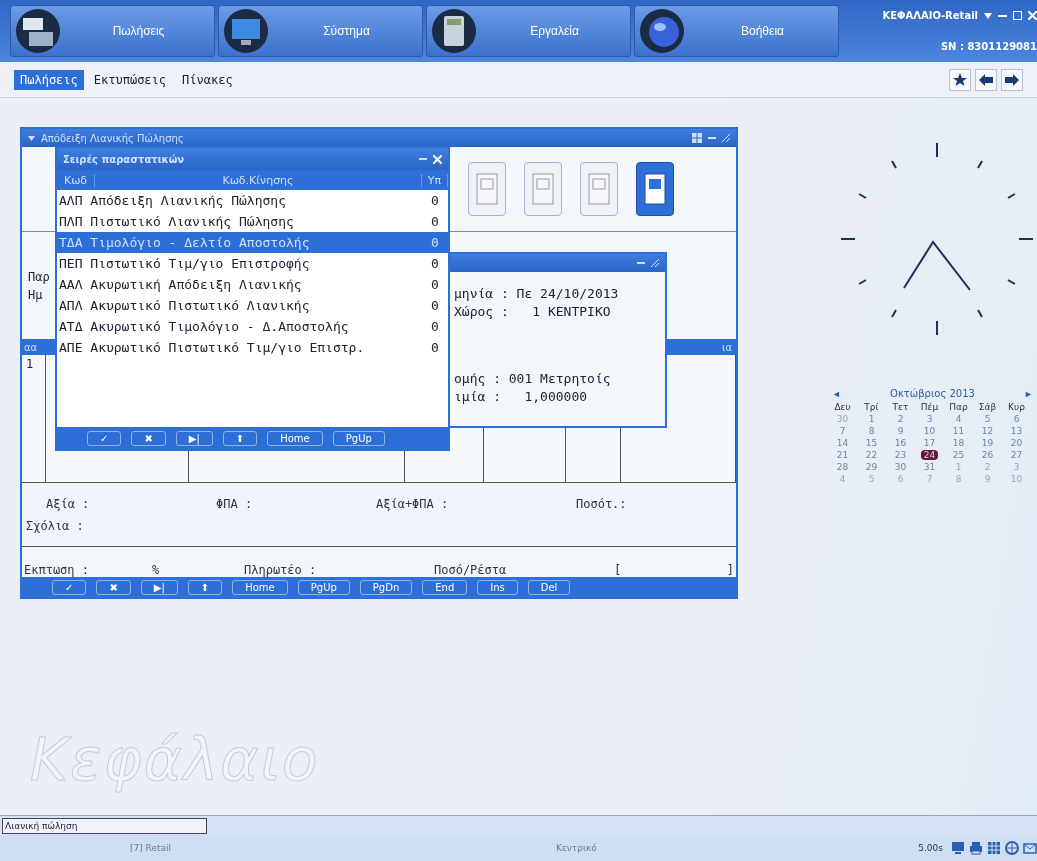  What do you see at coordinates (1028, 393) in the screenshot?
I see `next-month-button: ►` at bounding box center [1028, 393].